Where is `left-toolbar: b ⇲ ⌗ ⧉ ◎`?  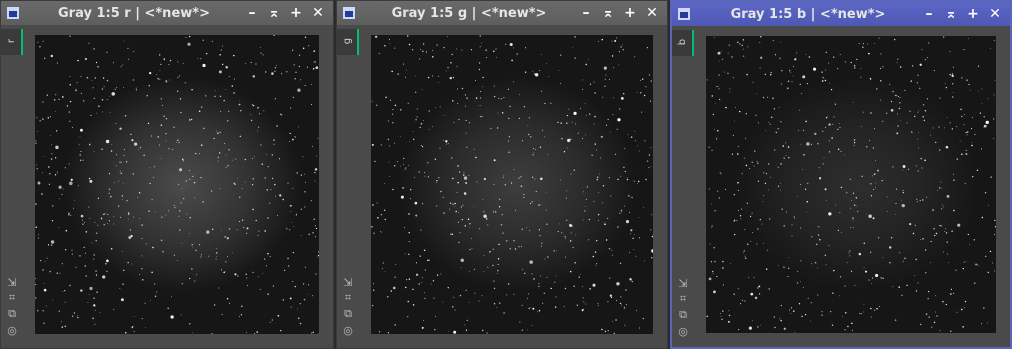
left-toolbar: b ⇲ ⌗ ⧉ ◎ is located at coordinates (683, 186).